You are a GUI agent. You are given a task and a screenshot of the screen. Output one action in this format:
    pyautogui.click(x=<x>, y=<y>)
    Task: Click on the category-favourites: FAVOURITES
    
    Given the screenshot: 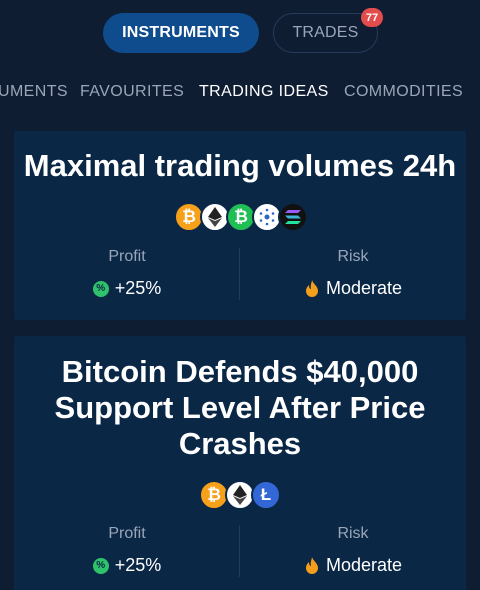 What is the action you would take?
    pyautogui.click(x=132, y=92)
    